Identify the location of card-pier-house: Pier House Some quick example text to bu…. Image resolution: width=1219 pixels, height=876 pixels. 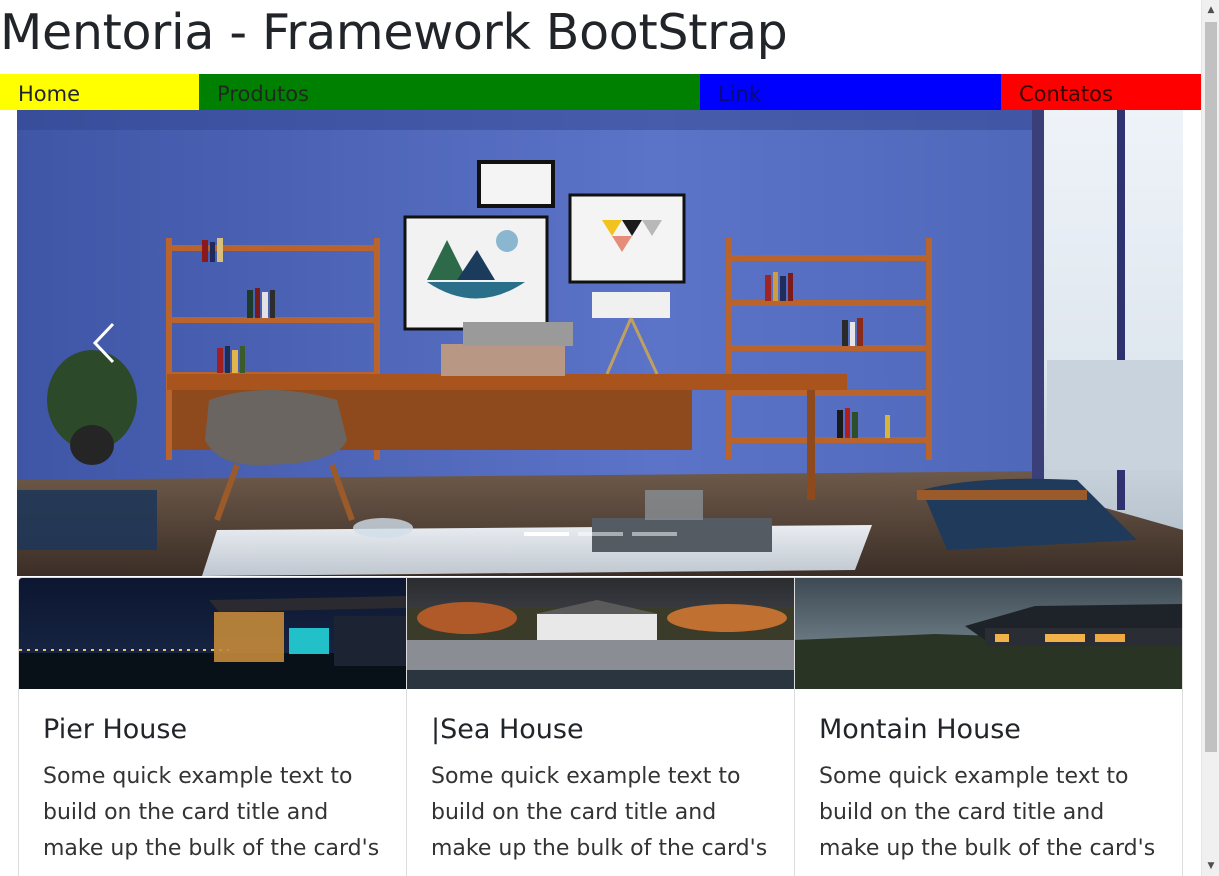
(213, 727).